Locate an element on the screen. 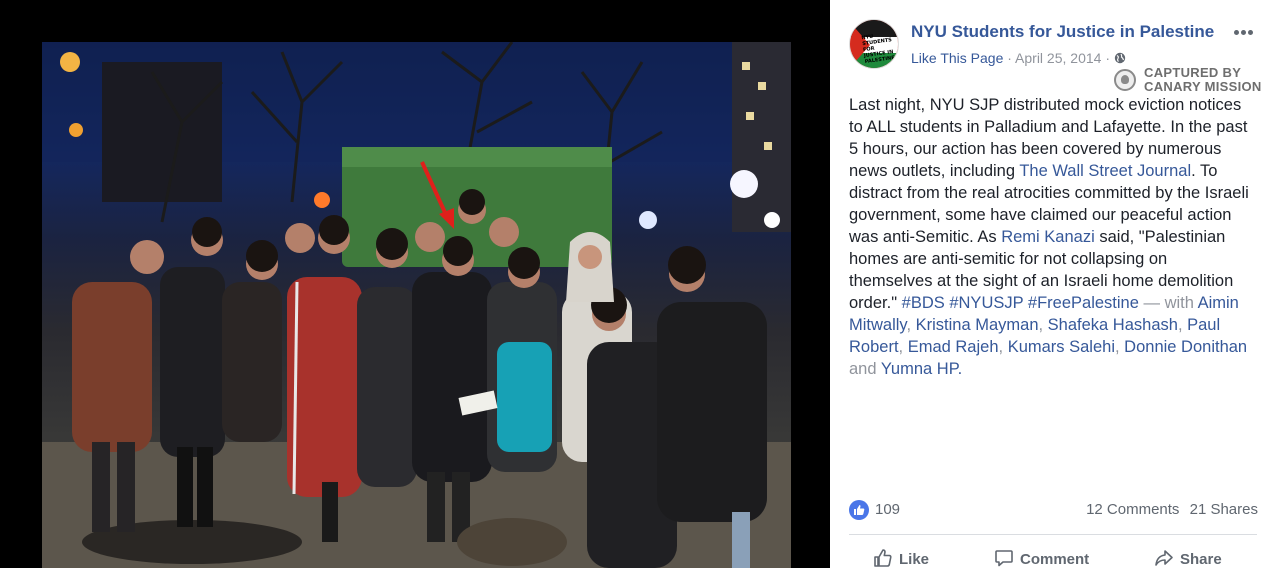 The image size is (1275, 568). watermark-line-1: CAPTURED BY is located at coordinates (1193, 72).